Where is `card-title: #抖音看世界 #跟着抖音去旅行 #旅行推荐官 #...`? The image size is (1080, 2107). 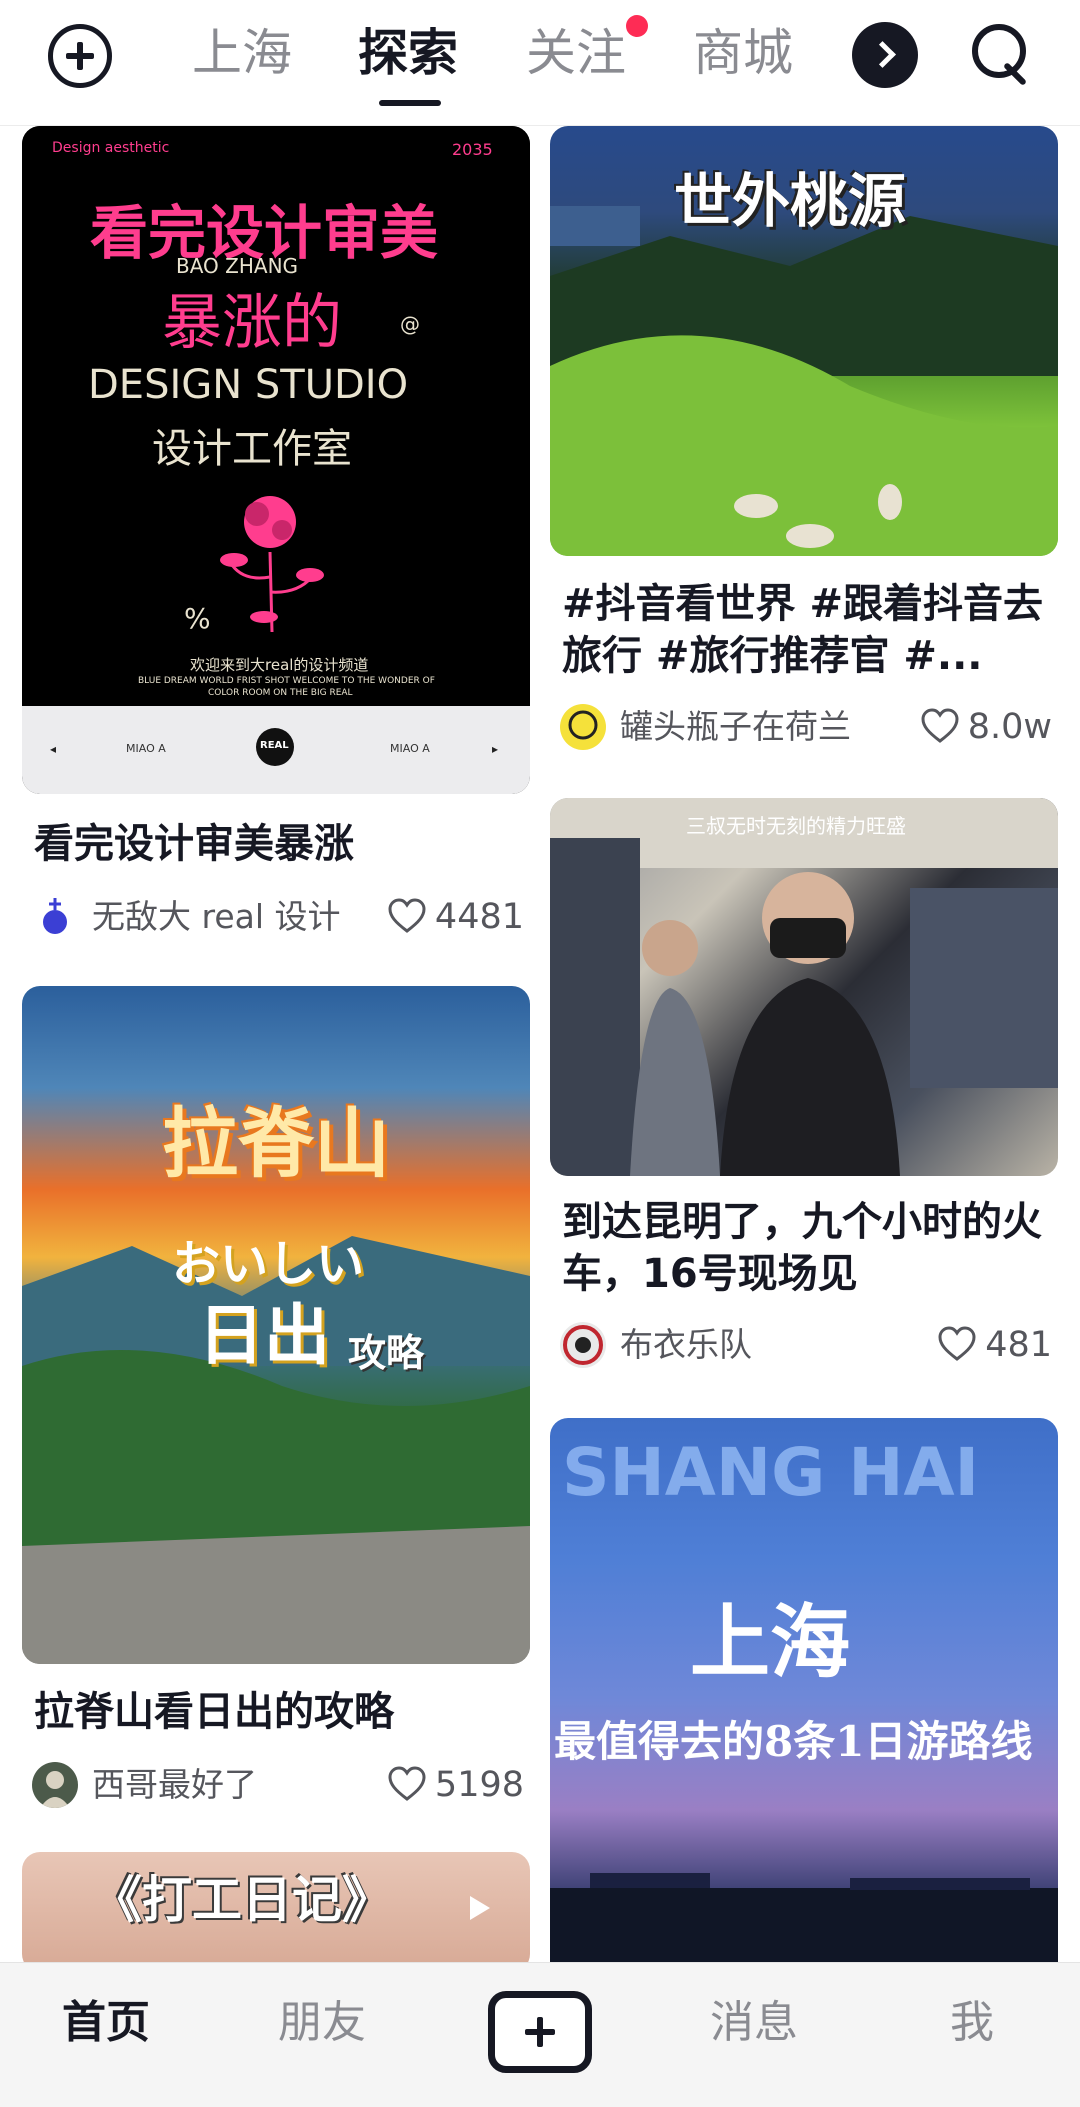
card-title: #抖音看世界 #跟着抖音去旅行 #旅行推荐官 #... is located at coordinates (807, 630).